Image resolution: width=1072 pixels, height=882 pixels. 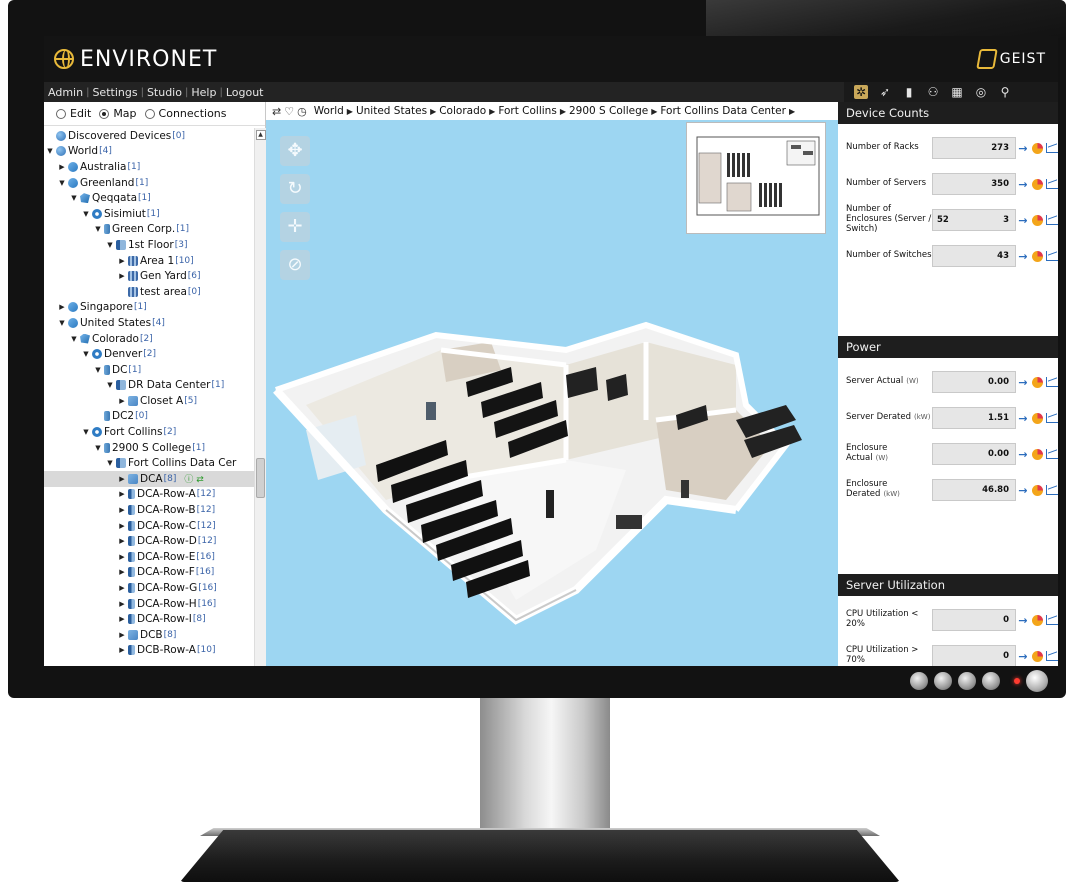 I want to click on tree-node-label: DCA-Row-E, so click(x=166, y=557).